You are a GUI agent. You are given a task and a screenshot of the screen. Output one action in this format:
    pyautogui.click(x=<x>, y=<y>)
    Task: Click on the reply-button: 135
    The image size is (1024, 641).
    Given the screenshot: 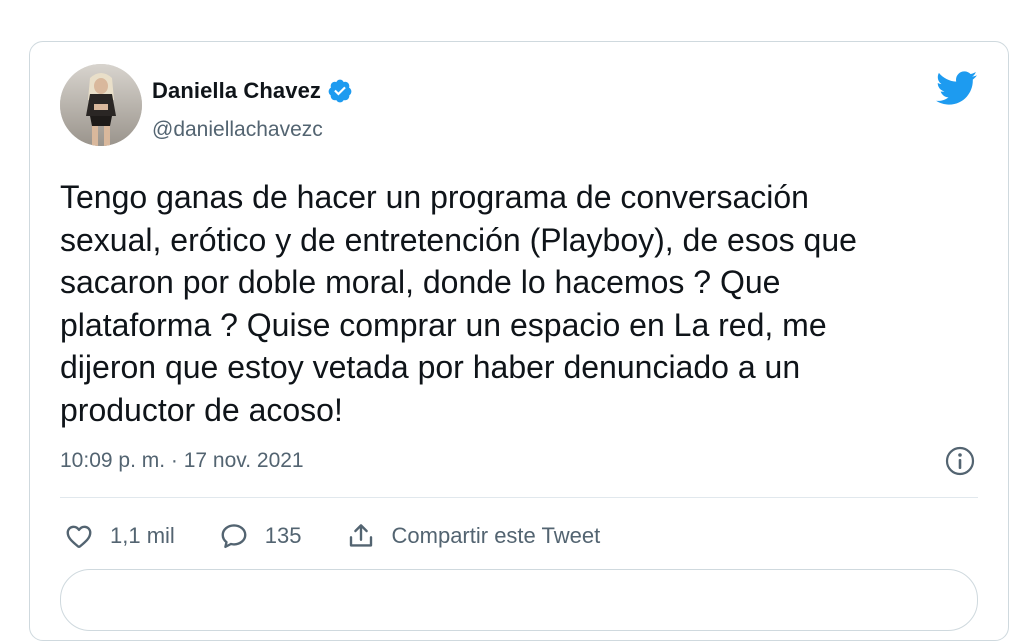 What is the action you would take?
    pyautogui.click(x=260, y=536)
    